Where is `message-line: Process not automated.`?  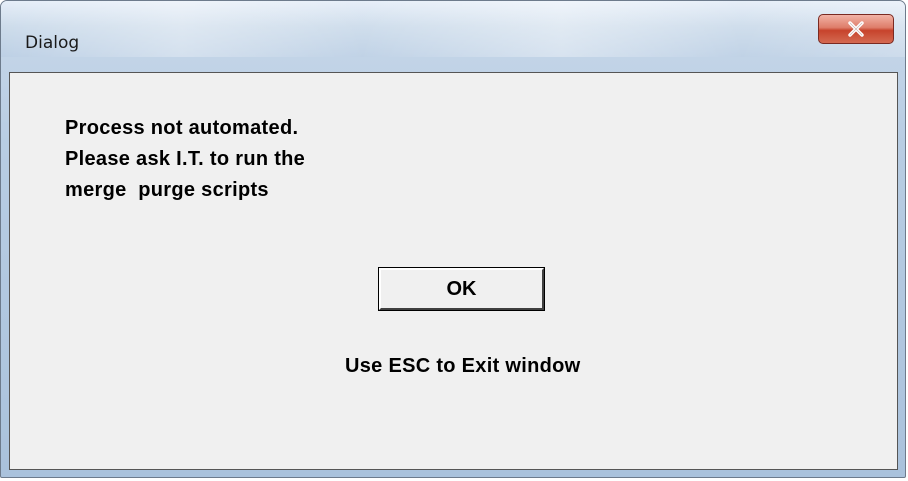
message-line: Process not automated. is located at coordinates (182, 128).